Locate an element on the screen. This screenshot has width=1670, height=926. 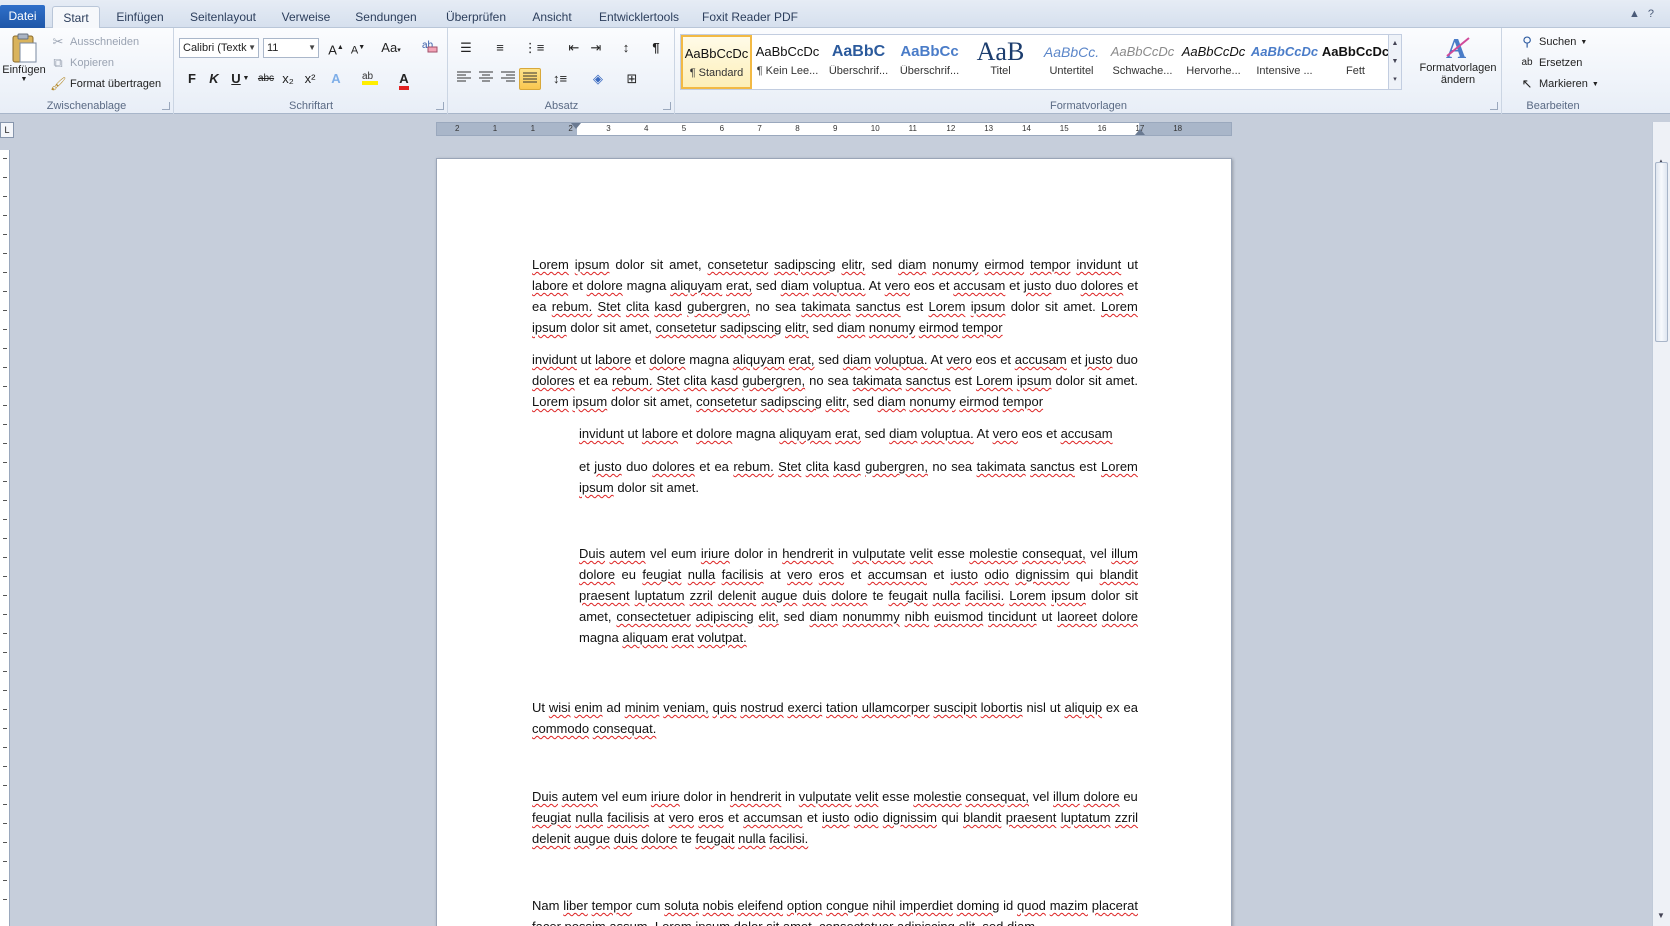
right-indent-marker is located at coordinates (1140, 132).